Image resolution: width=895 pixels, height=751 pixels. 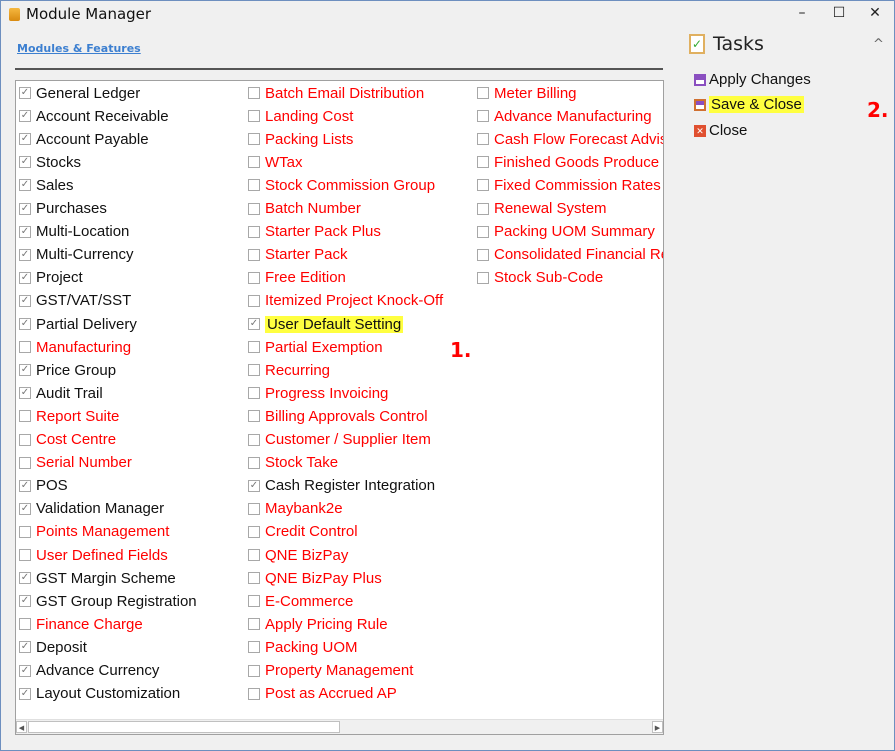 I want to click on module-item: Recurring, so click(x=289, y=370).